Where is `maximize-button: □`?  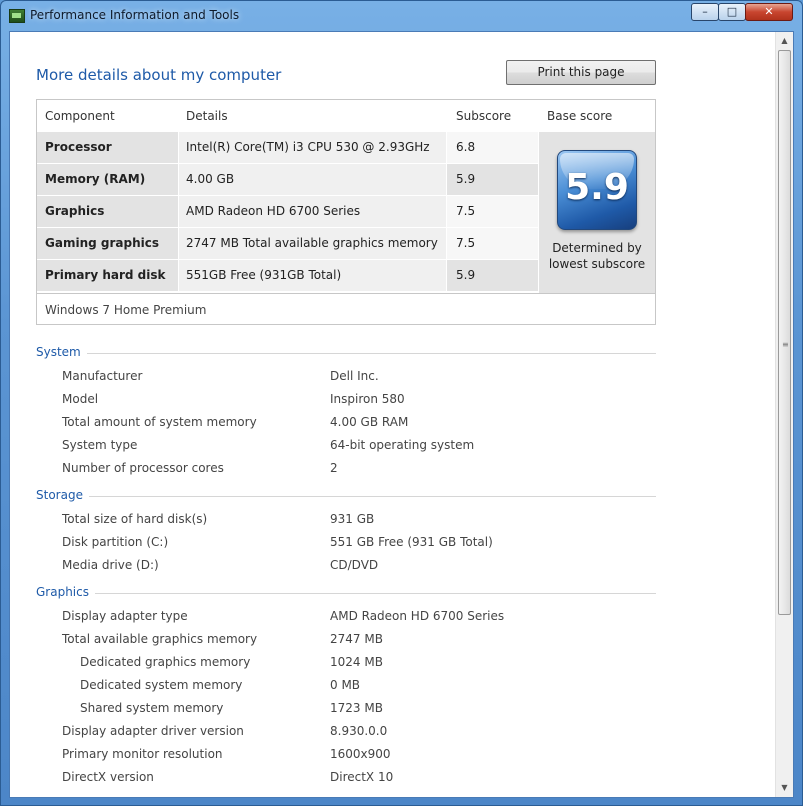 maximize-button: □ is located at coordinates (732, 12).